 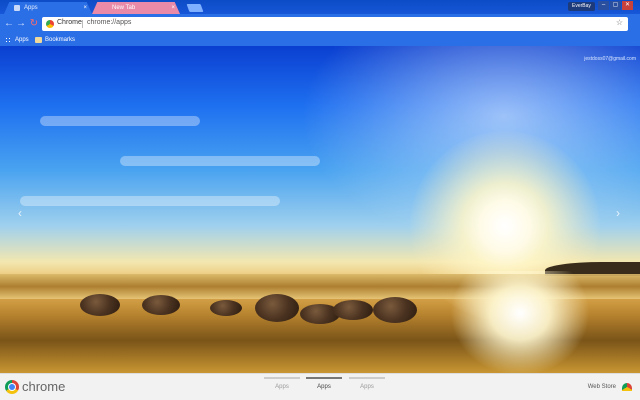 I want to click on page-switcher-1: Apps, so click(x=282, y=383).